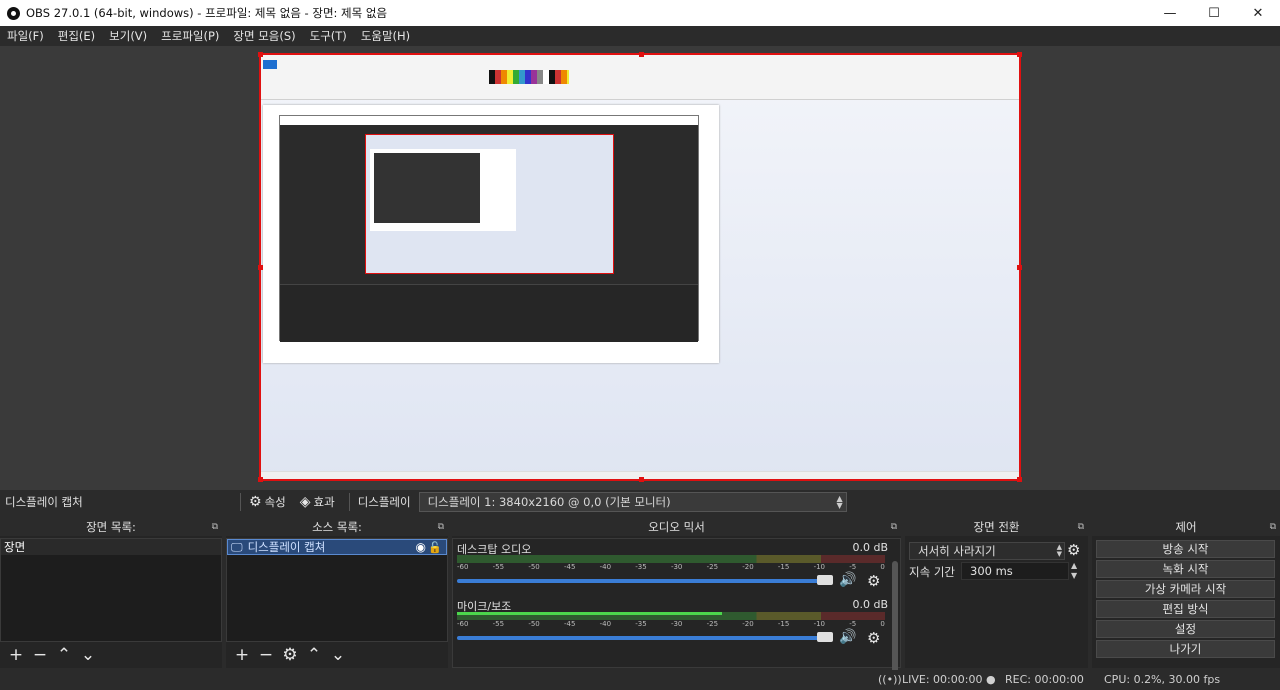 This screenshot has height=690, width=1280. What do you see at coordinates (463, 624) in the screenshot?
I see `scale-label: -60` at bounding box center [463, 624].